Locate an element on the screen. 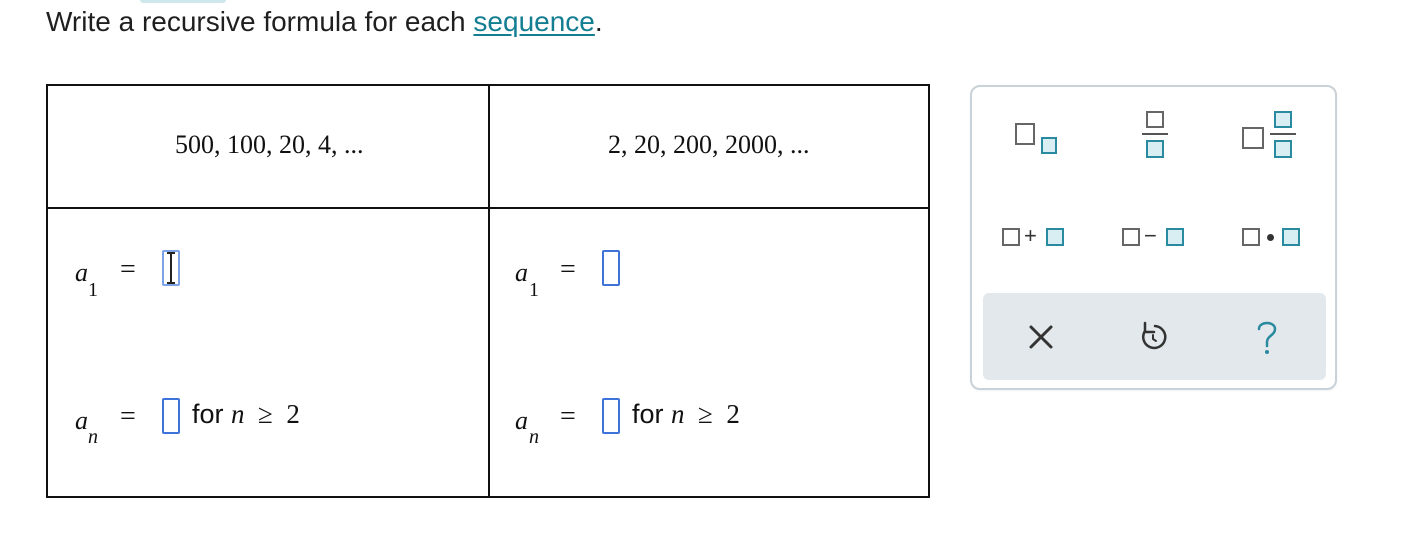  subscript-box-icon is located at coordinates (1049, 145).